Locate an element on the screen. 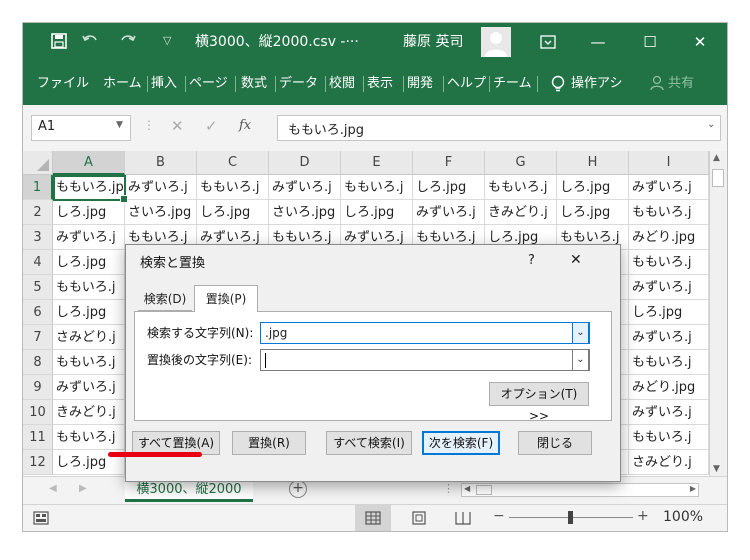  fill-handle is located at coordinates (124, 199).